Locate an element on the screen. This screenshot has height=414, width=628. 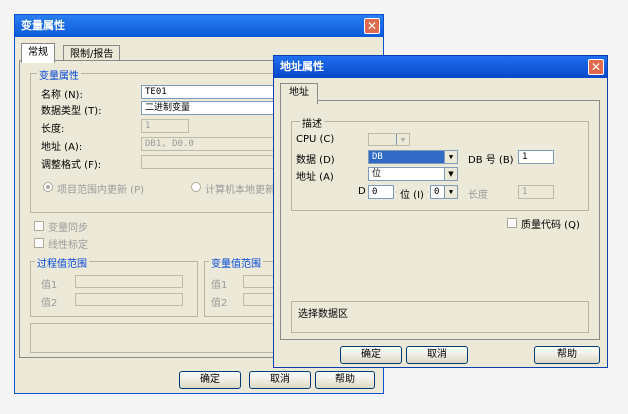
d-label: D is located at coordinates (362, 191).